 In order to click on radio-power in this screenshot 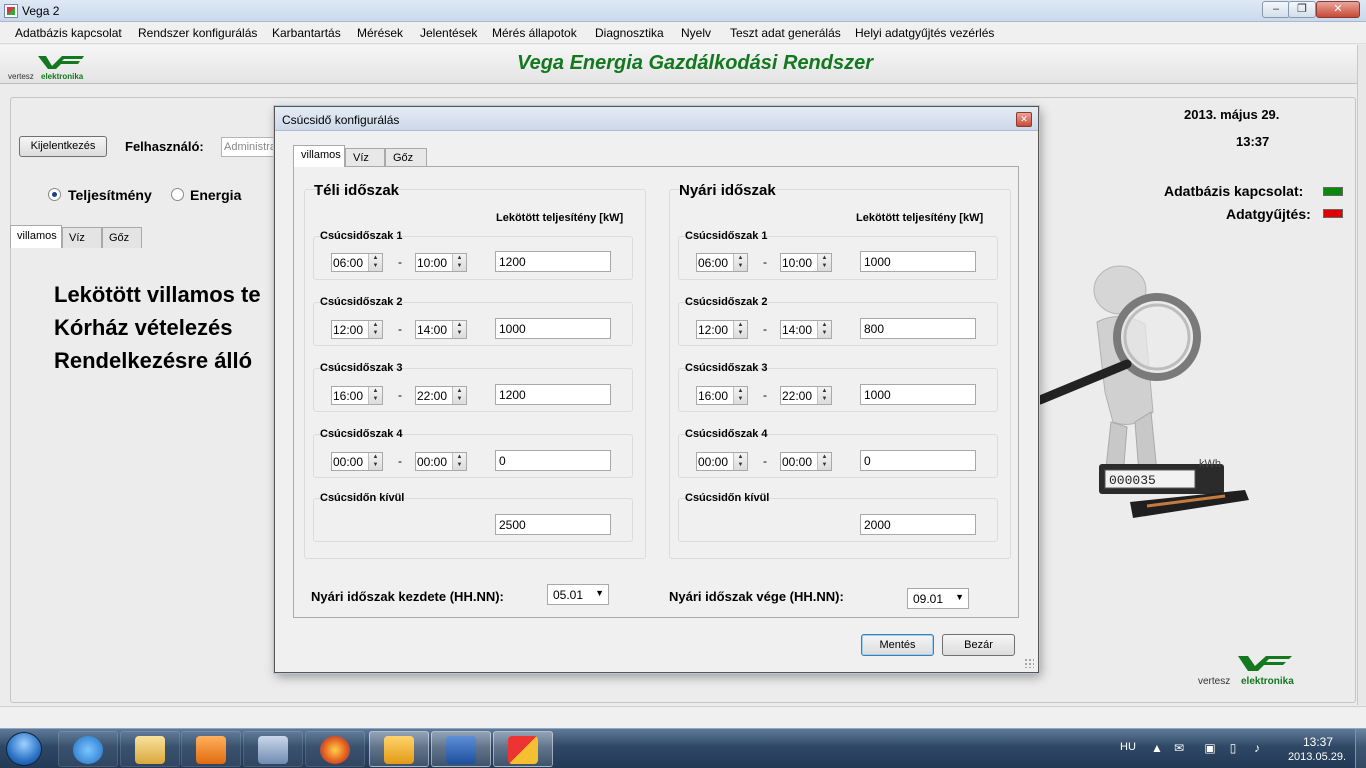, I will do `click(54, 194)`.